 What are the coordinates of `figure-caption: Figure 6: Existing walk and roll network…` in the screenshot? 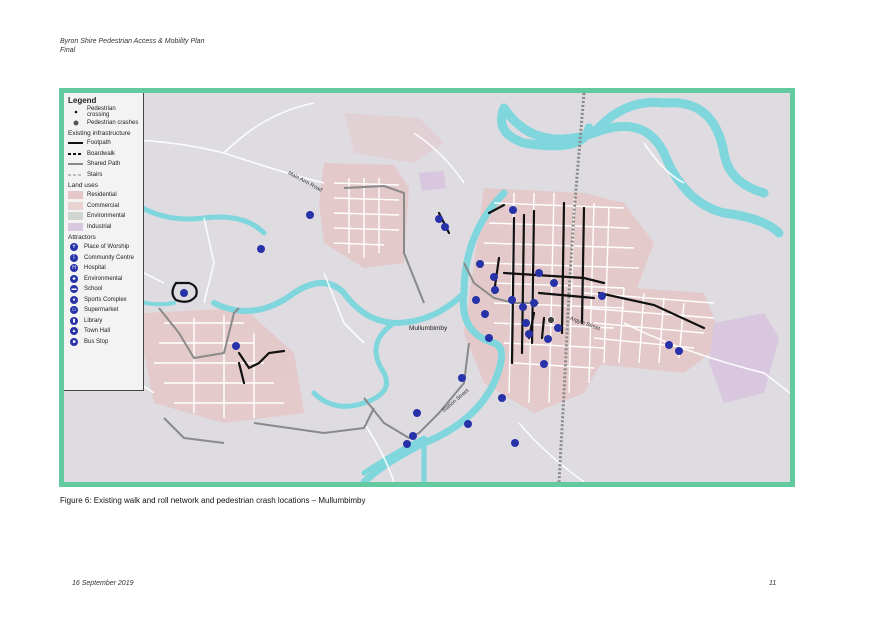 It's located at (213, 500).